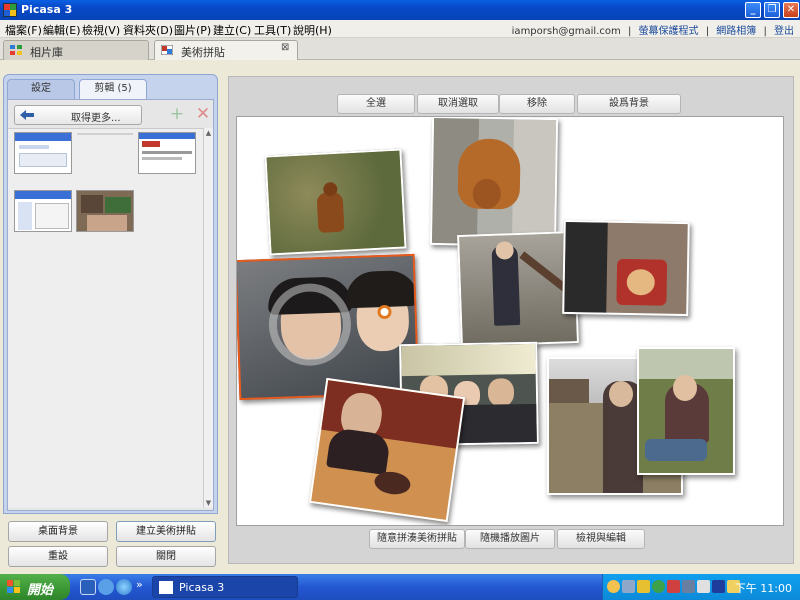 This screenshot has width=800, height=600. What do you see at coordinates (312, 30) in the screenshot?
I see `menu-help: 說明(H)` at bounding box center [312, 30].